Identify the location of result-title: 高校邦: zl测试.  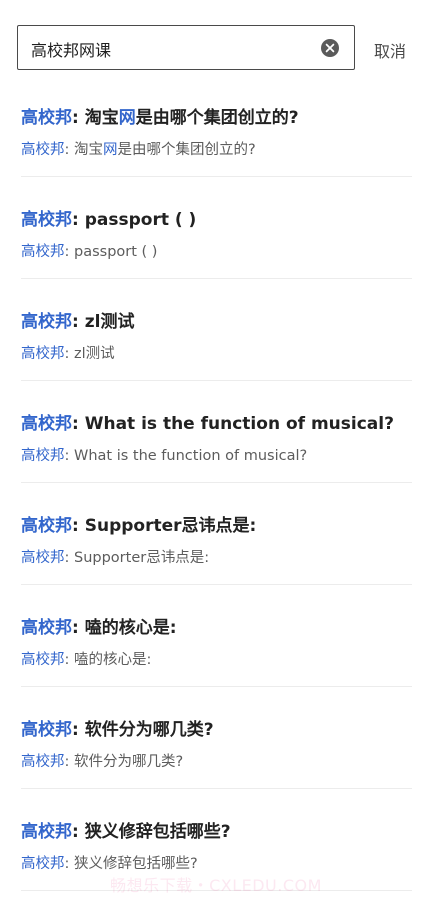
(77, 319).